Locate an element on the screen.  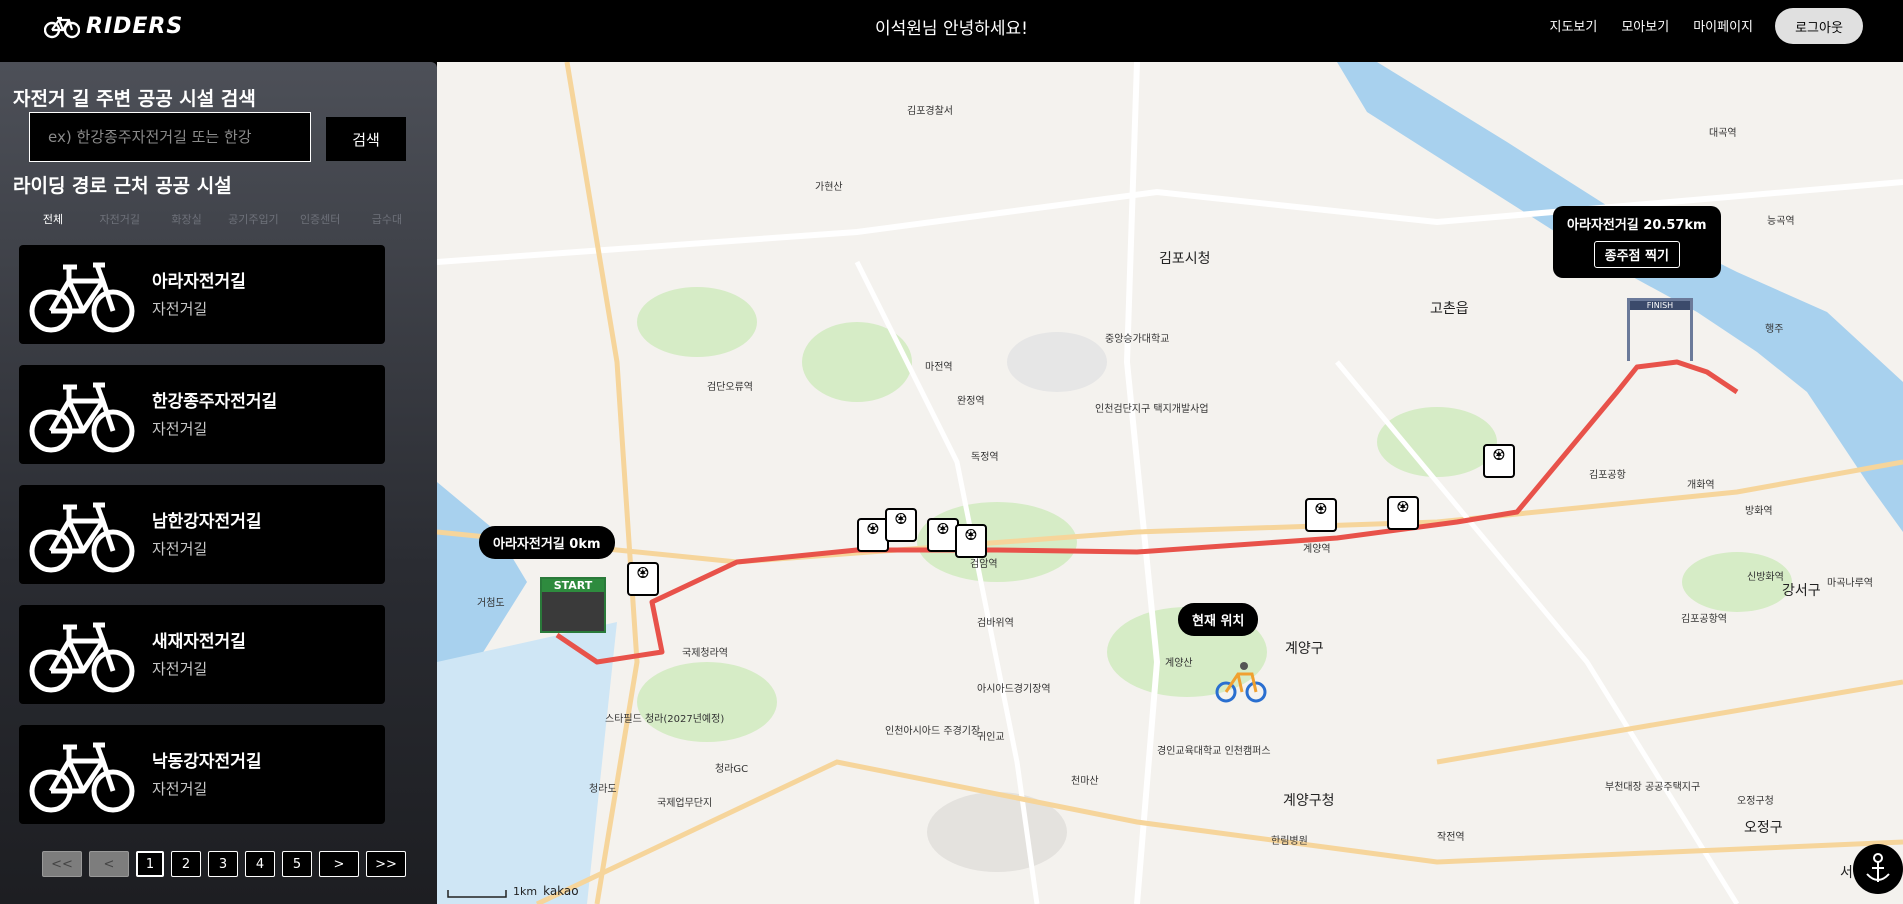
nearby-facilities-heading: 라이딩 경로 근처 공공 시설 is located at coordinates (122, 186).